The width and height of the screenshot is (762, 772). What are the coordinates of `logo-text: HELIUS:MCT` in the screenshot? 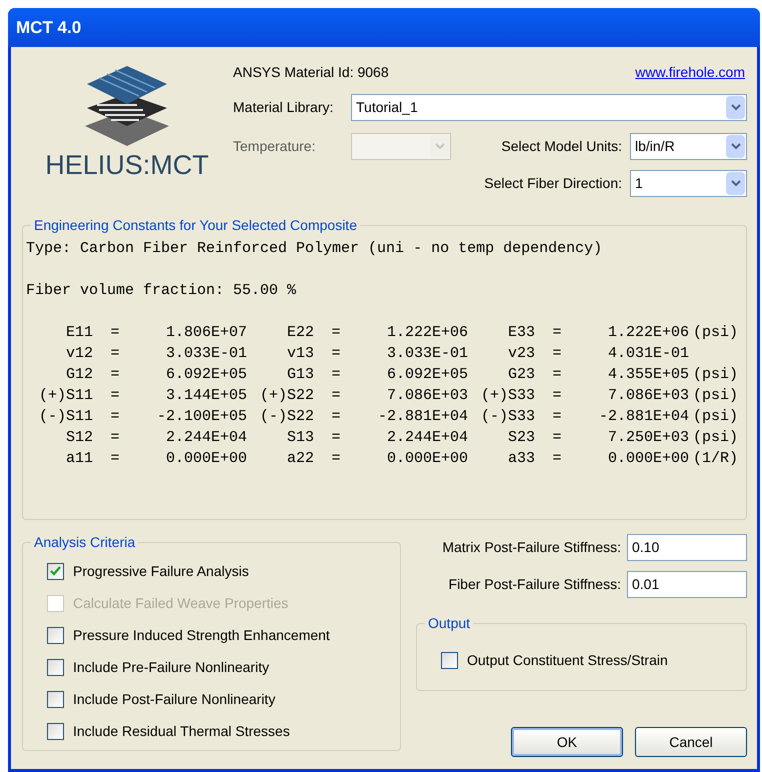 It's located at (127, 165).